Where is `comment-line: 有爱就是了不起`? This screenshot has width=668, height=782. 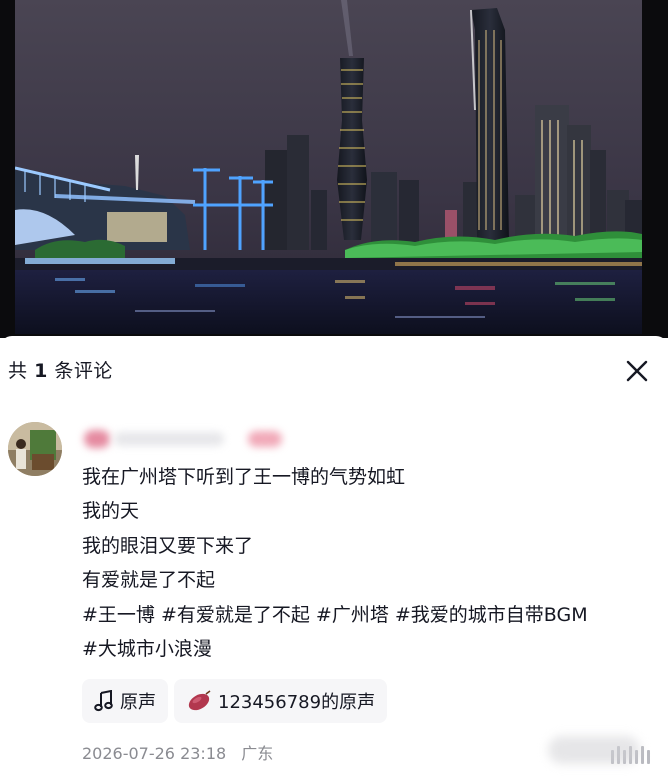 comment-line: 有爱就是了不起 is located at coordinates (149, 580).